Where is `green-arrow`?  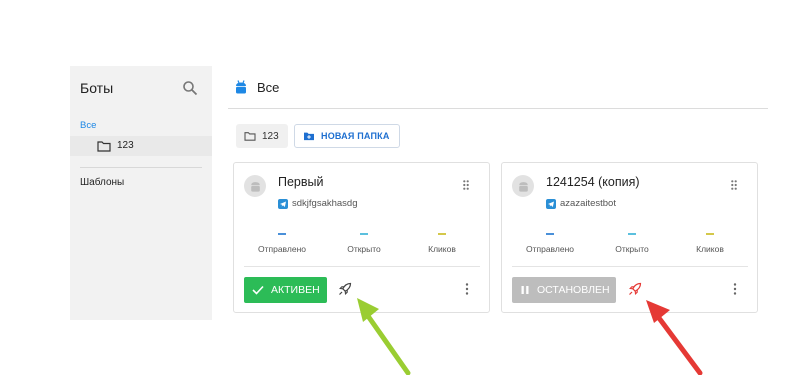
green-arrow is located at coordinates (384, 336).